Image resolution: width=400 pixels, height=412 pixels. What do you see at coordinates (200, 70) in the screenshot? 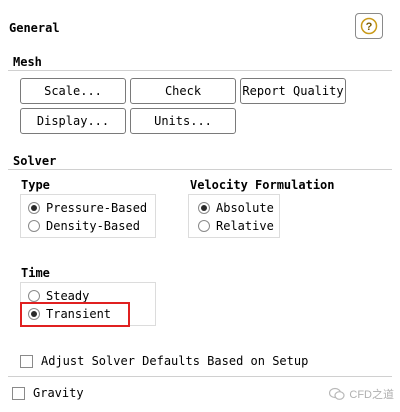
I see `mesh-divider` at bounding box center [200, 70].